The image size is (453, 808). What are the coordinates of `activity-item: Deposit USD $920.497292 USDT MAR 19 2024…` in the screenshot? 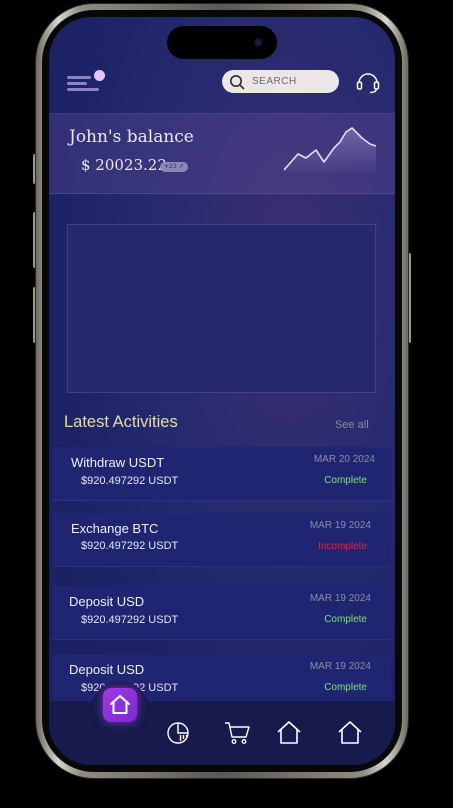 It's located at (221, 613).